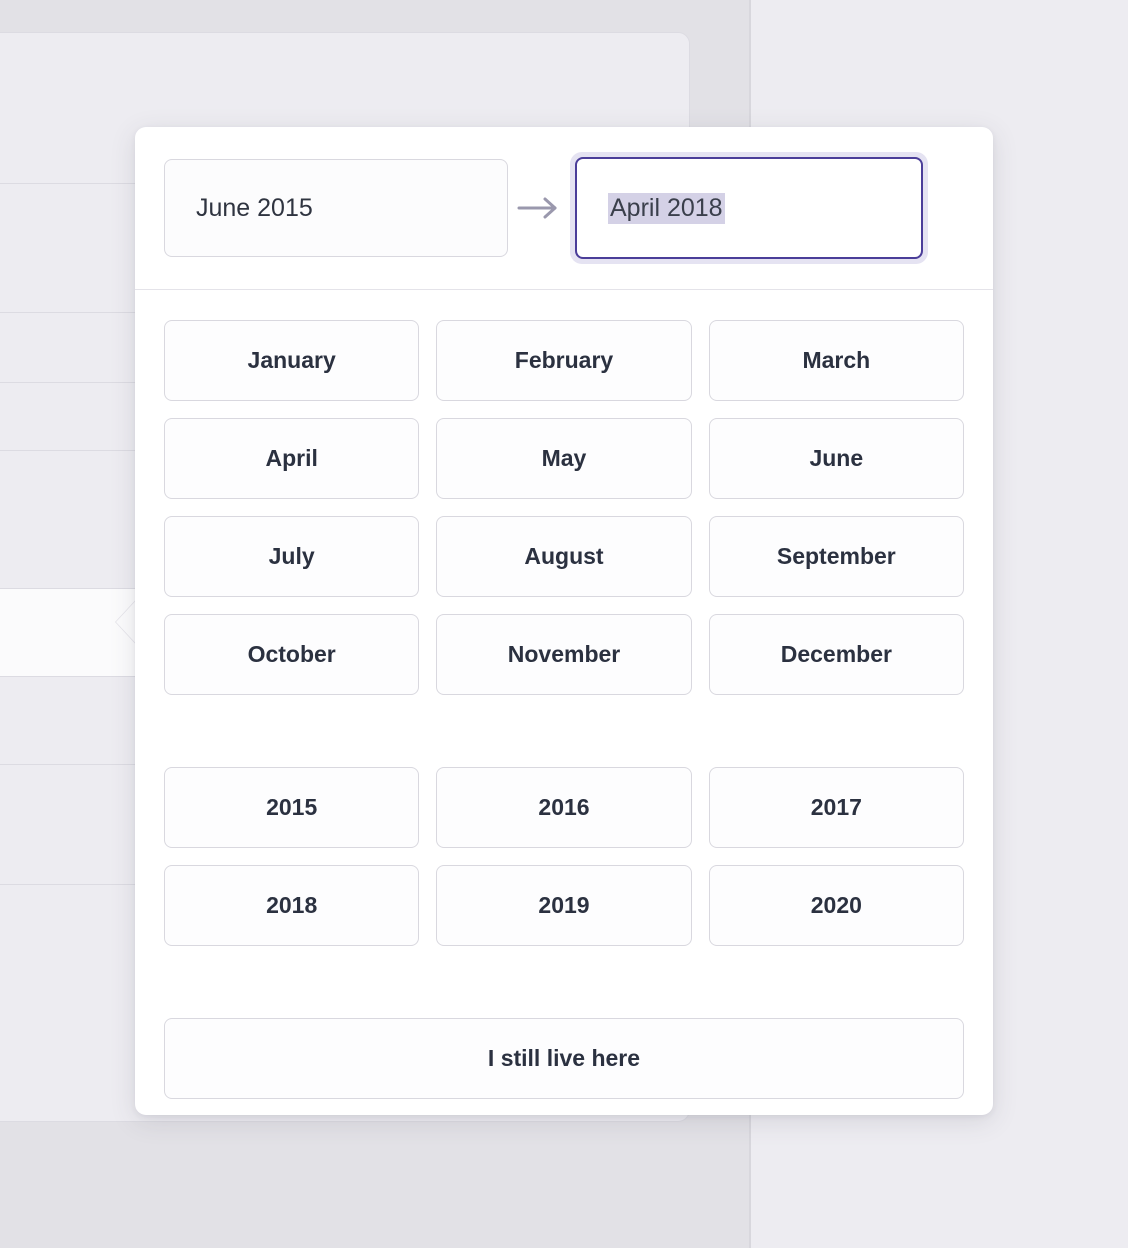  What do you see at coordinates (292, 654) in the screenshot?
I see `month-button: October` at bounding box center [292, 654].